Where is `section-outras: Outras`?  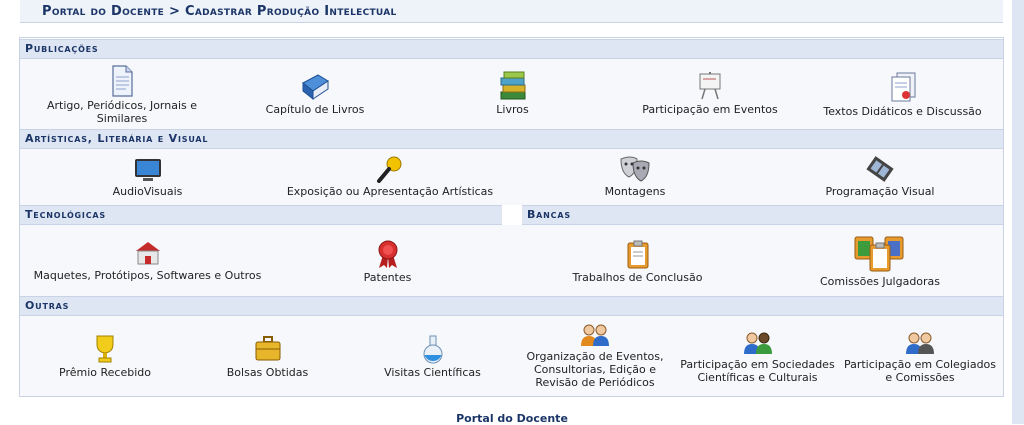 section-outras: Outras is located at coordinates (511, 306).